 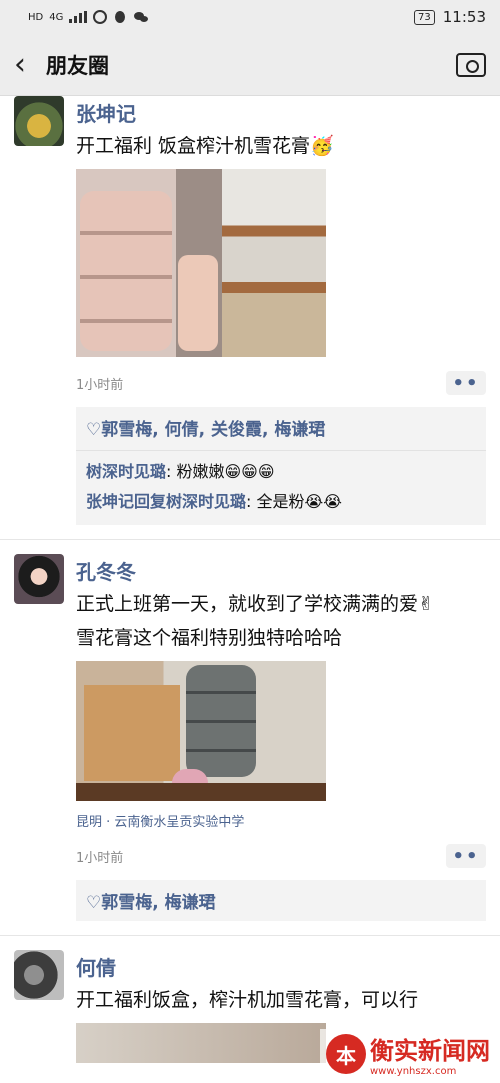 What do you see at coordinates (100, 17) in the screenshot?
I see `qq-icon` at bounding box center [100, 17].